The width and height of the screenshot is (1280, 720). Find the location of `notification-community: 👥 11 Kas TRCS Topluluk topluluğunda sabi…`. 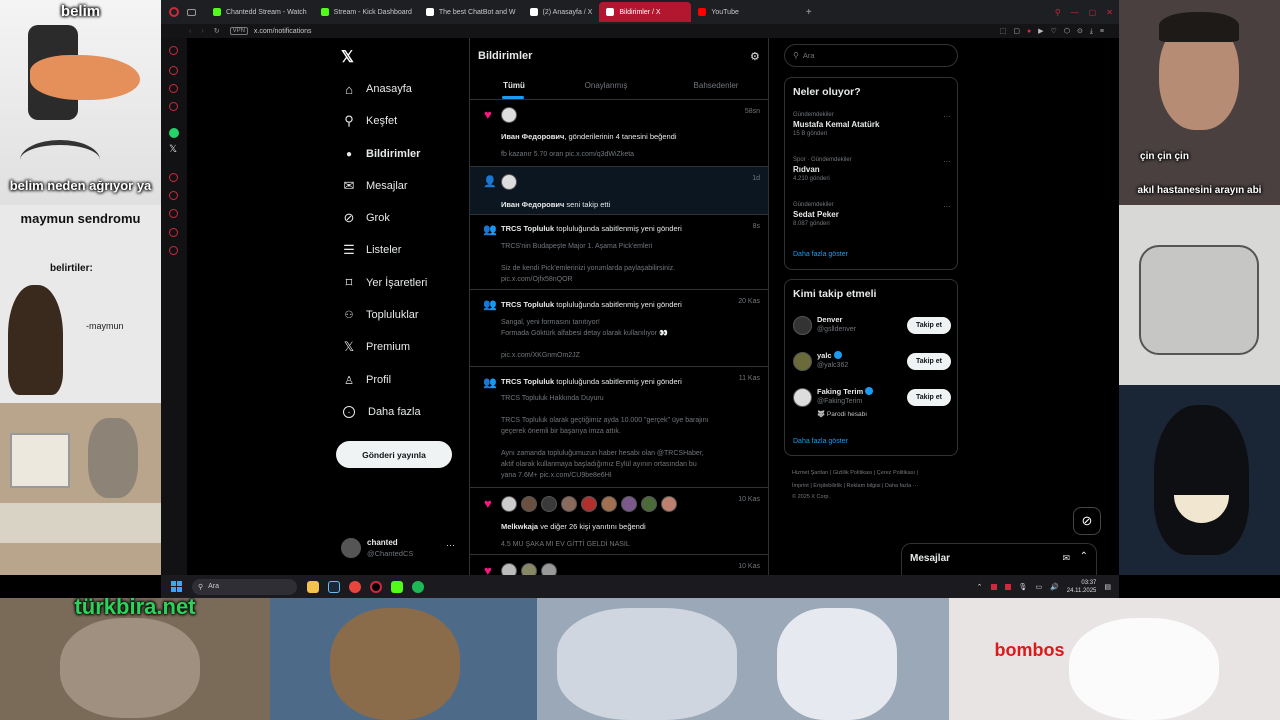

notification-community: 👥 11 Kas TRCS Topluluk topluluğunda sabi… is located at coordinates (619, 427).